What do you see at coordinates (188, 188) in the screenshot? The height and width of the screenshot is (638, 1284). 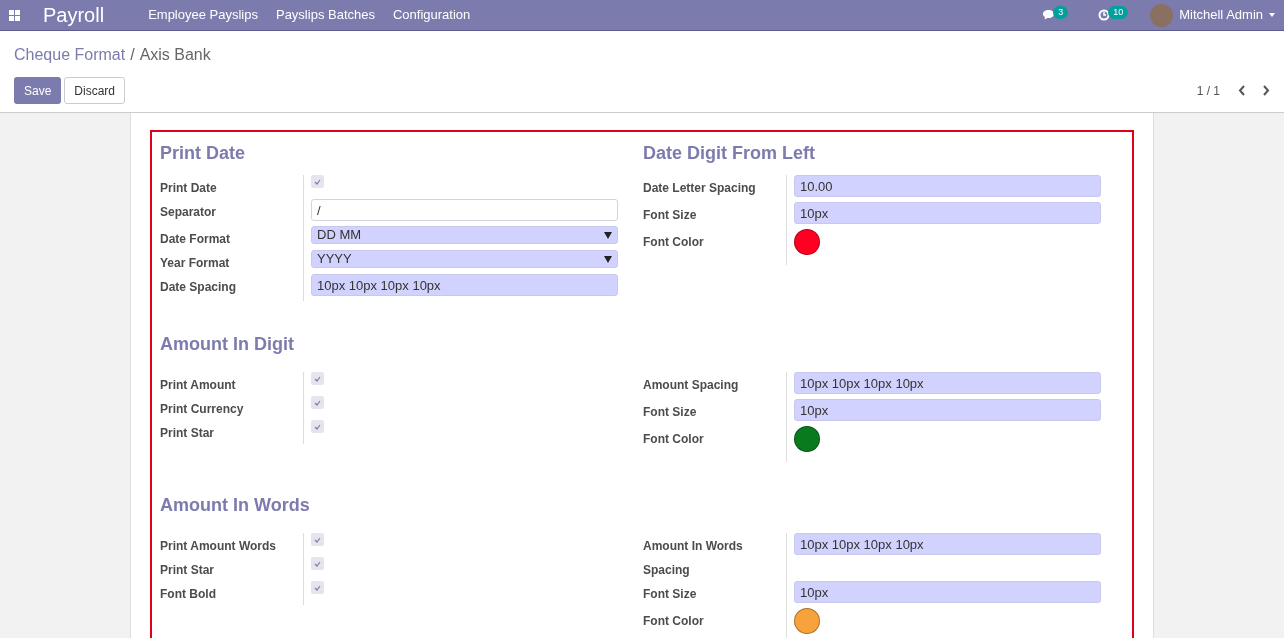 I see `field-label: Print Date` at bounding box center [188, 188].